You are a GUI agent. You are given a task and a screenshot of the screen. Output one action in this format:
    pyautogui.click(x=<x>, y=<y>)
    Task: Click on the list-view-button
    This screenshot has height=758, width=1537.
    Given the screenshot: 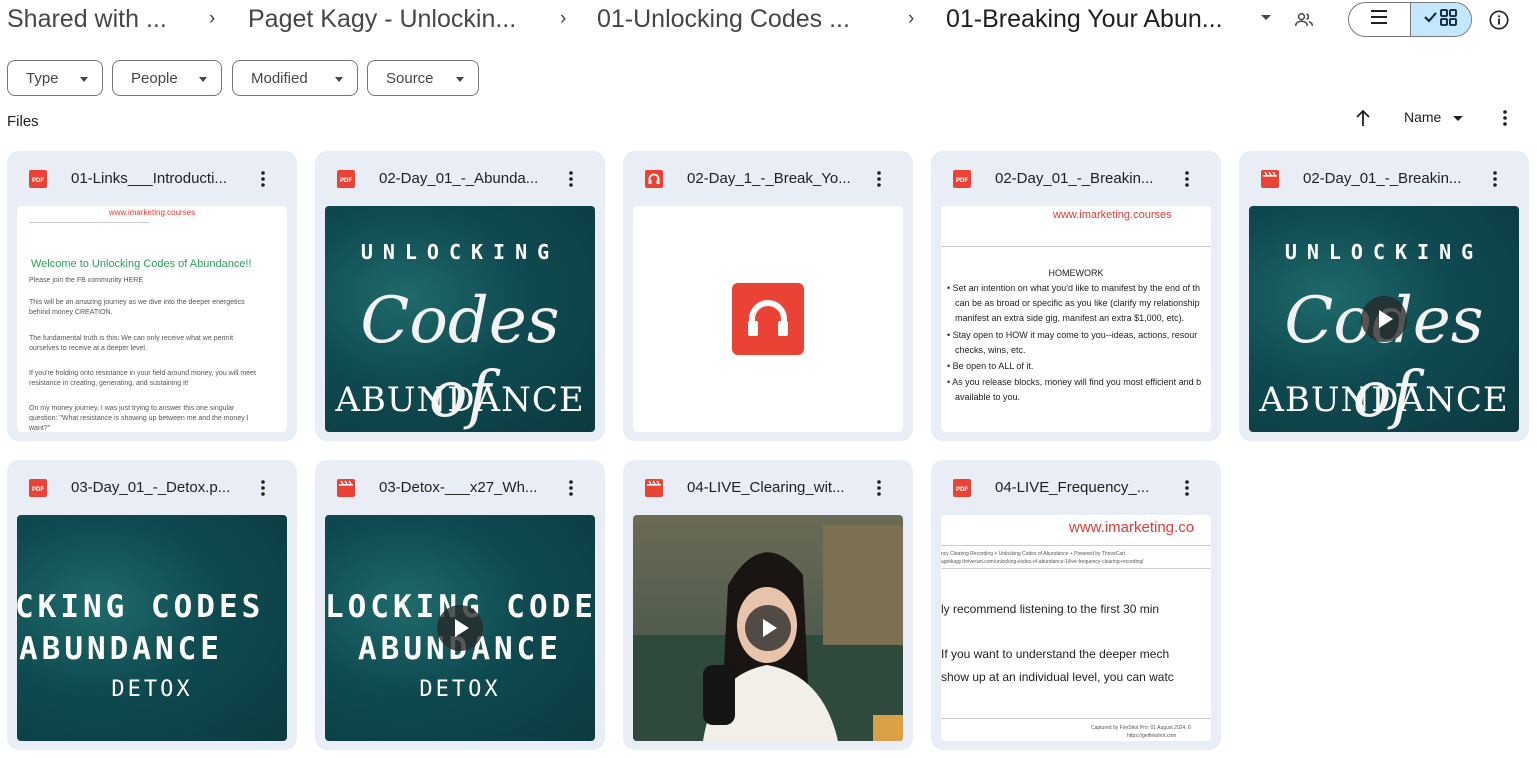 What is the action you would take?
    pyautogui.click(x=1379, y=19)
    